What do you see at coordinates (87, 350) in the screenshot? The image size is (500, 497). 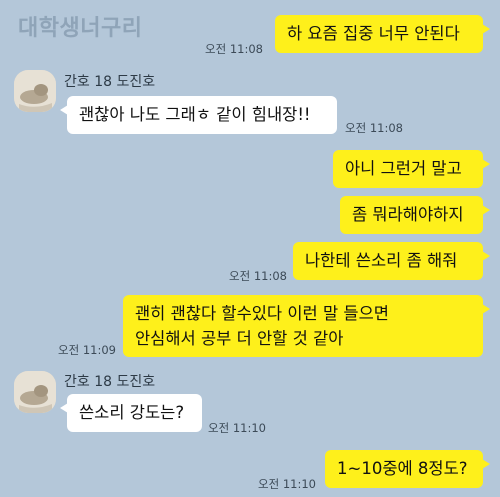 I see `message-time: 오전 11:09` at bounding box center [87, 350].